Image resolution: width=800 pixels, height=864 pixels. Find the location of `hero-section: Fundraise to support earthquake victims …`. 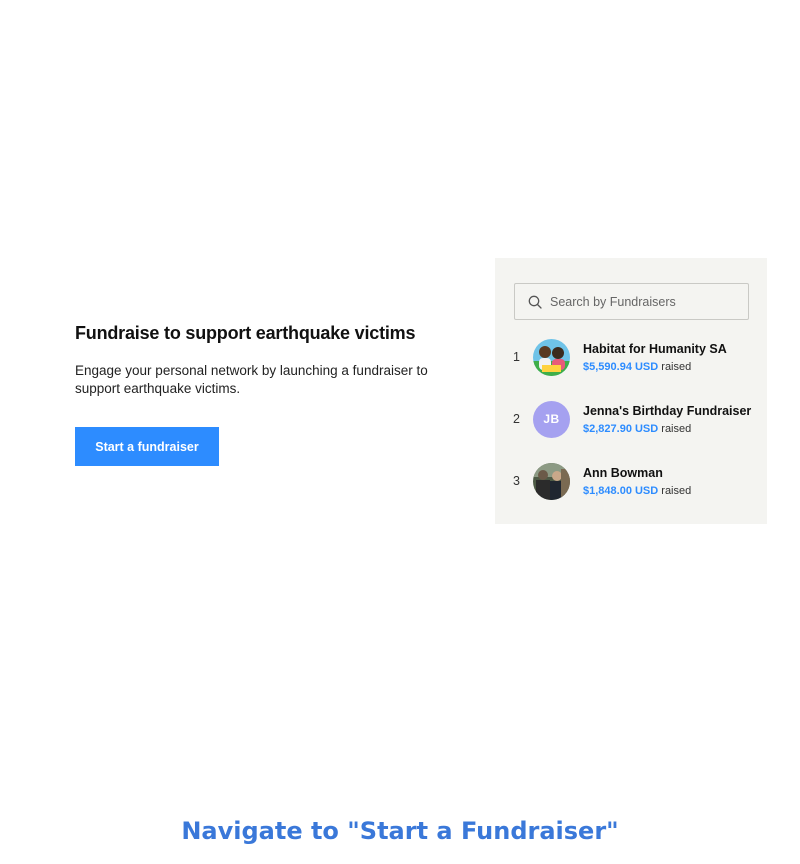

hero-section: Fundraise to support earthquake victims … is located at coordinates (270, 394).